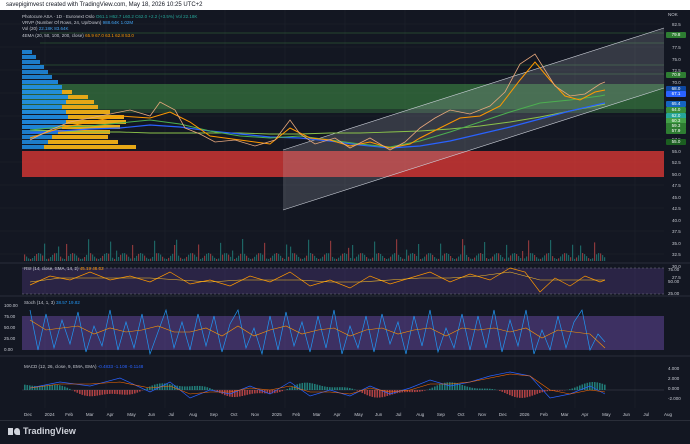  What do you see at coordinates (61, 22) in the screenshot?
I see `legend-vrvp: VRVP (Number Of Rows, 24, Up/Down)` at bounding box center [61, 22].